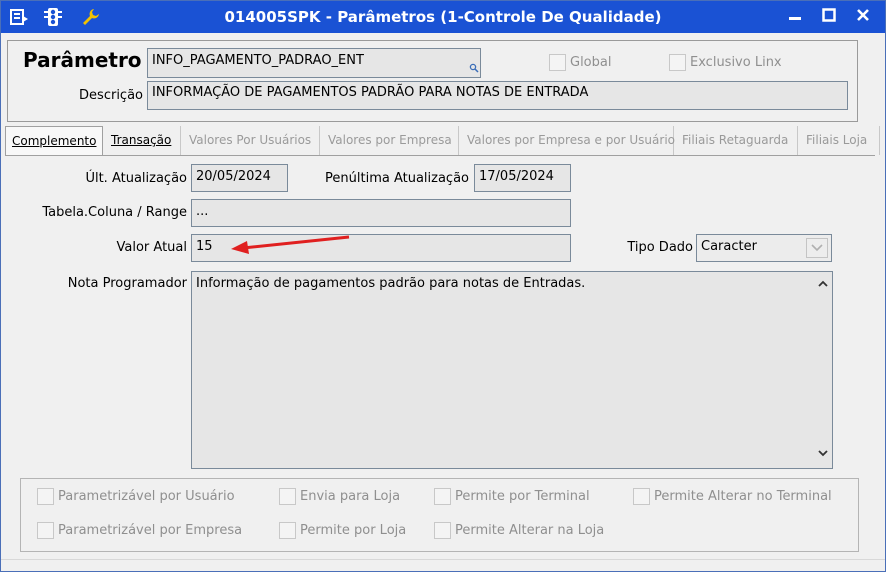 This screenshot has width=886, height=572. I want to click on valor-atual-value: 15, so click(204, 246).